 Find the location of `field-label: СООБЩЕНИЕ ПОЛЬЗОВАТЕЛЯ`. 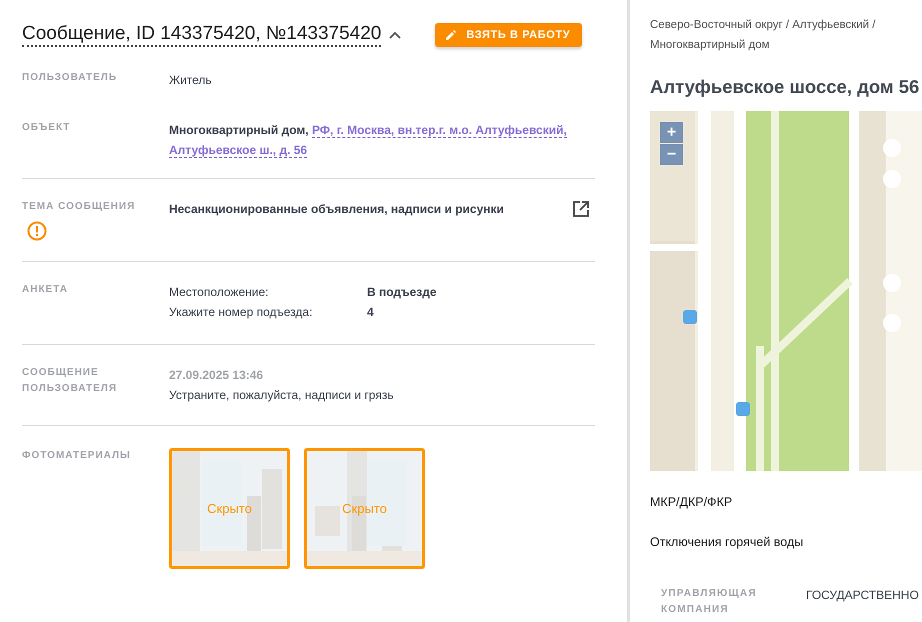

field-label: СООБЩЕНИЕ ПОЛЬЗОВАТЕЛЯ is located at coordinates (70, 381).